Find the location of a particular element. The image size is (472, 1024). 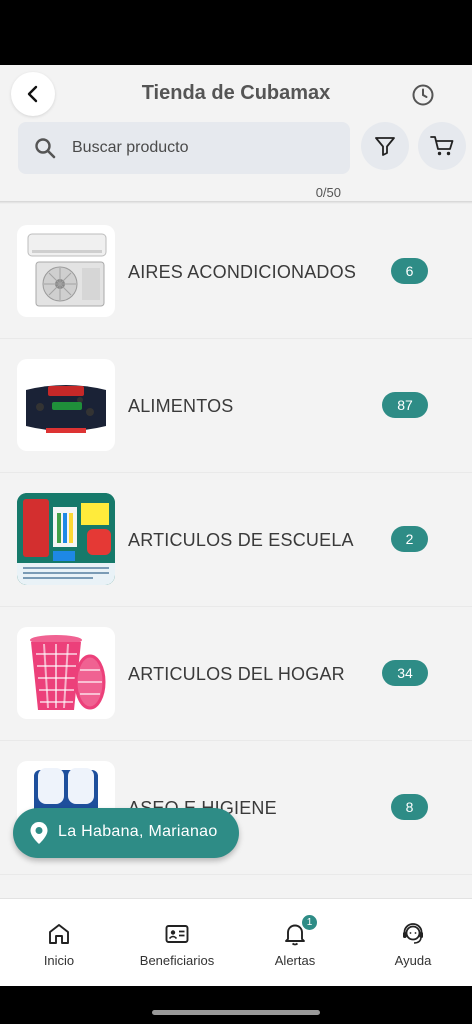

id-card-icon is located at coordinates (177, 934).